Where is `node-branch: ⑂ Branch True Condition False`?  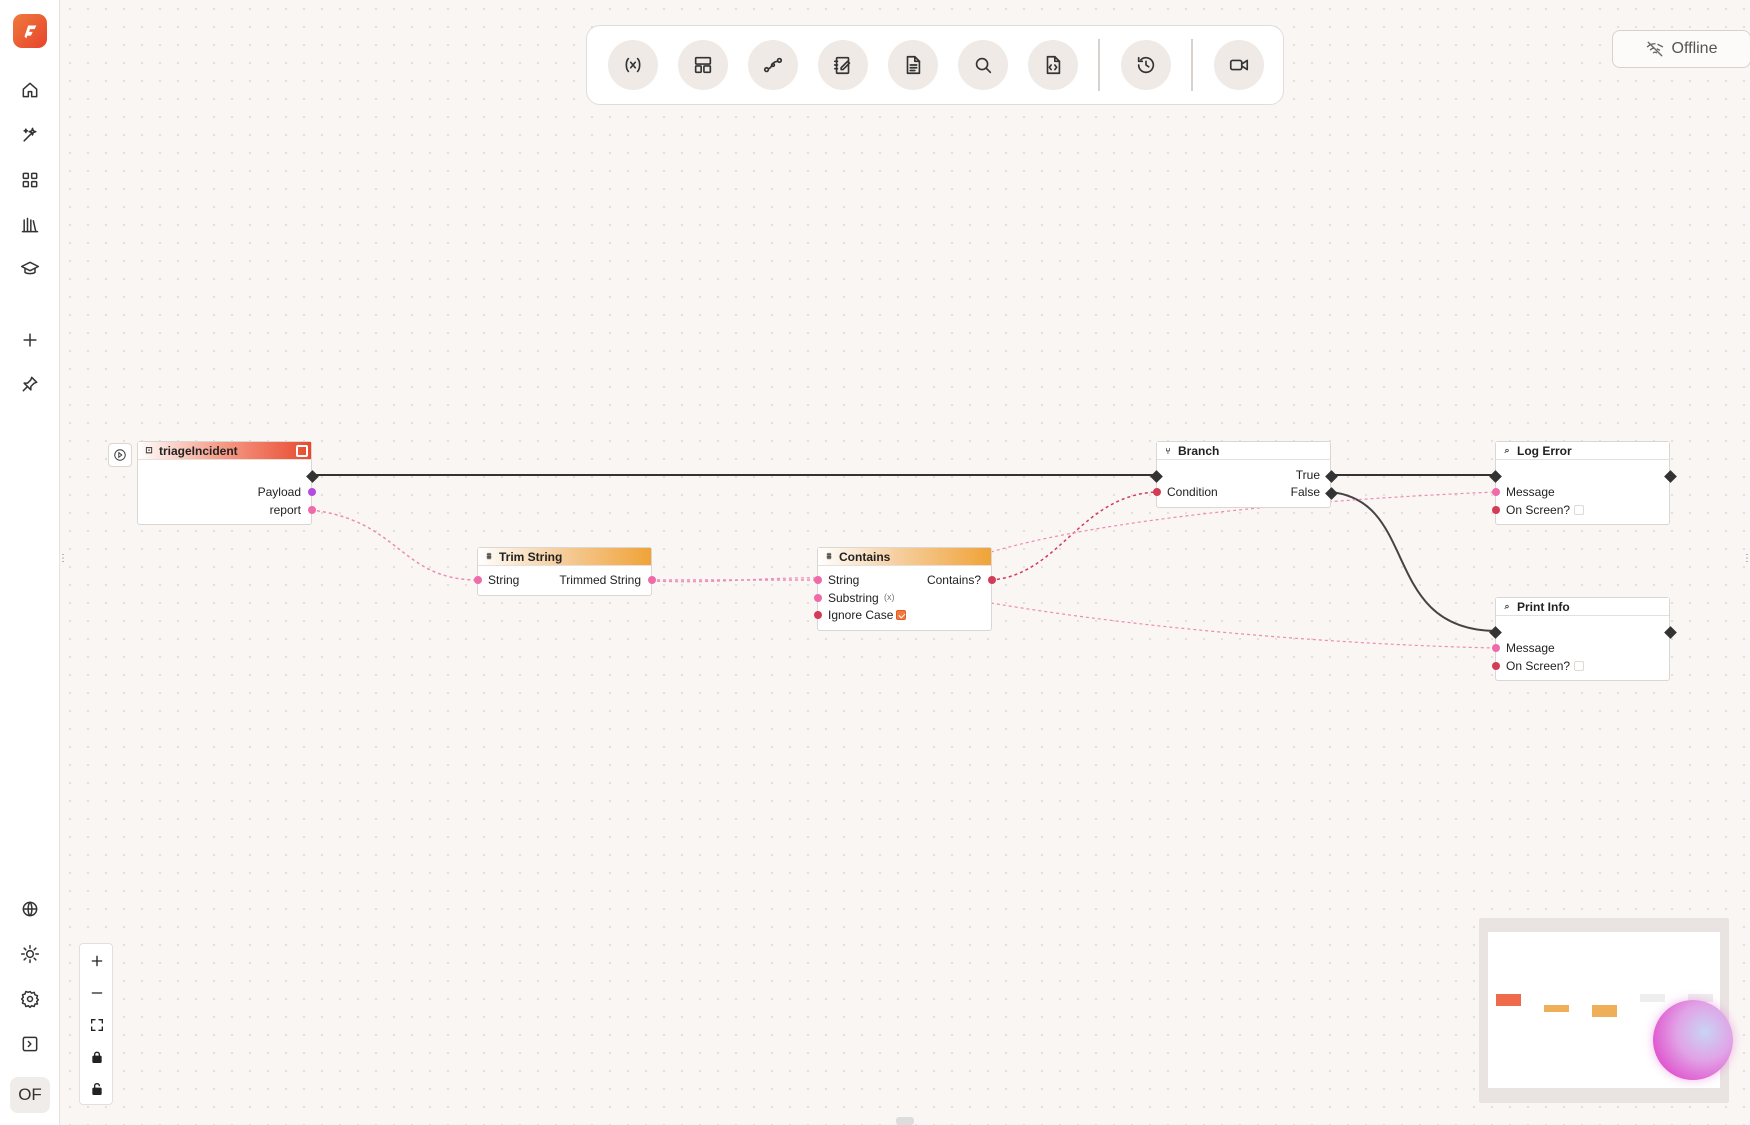
node-branch: ⑂ Branch True Condition False is located at coordinates (1244, 474).